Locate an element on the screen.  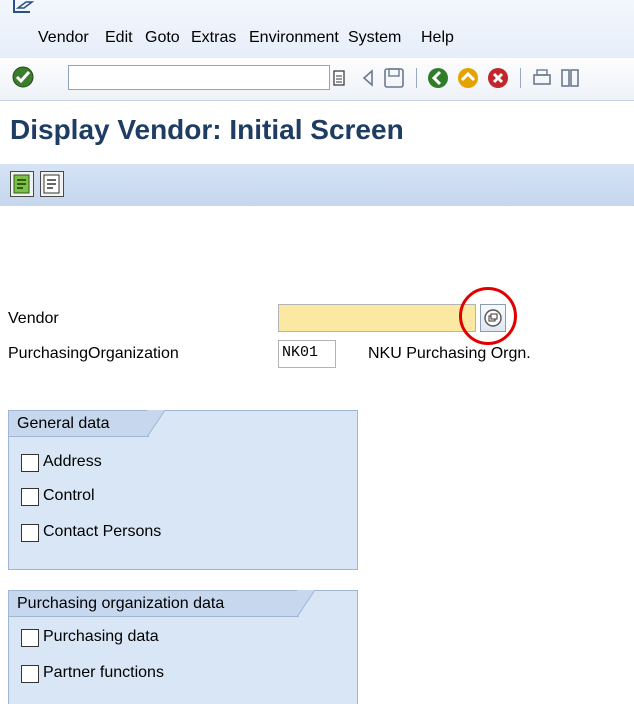
purchasing-data-label: Purchasing data is located at coordinates (101, 636).